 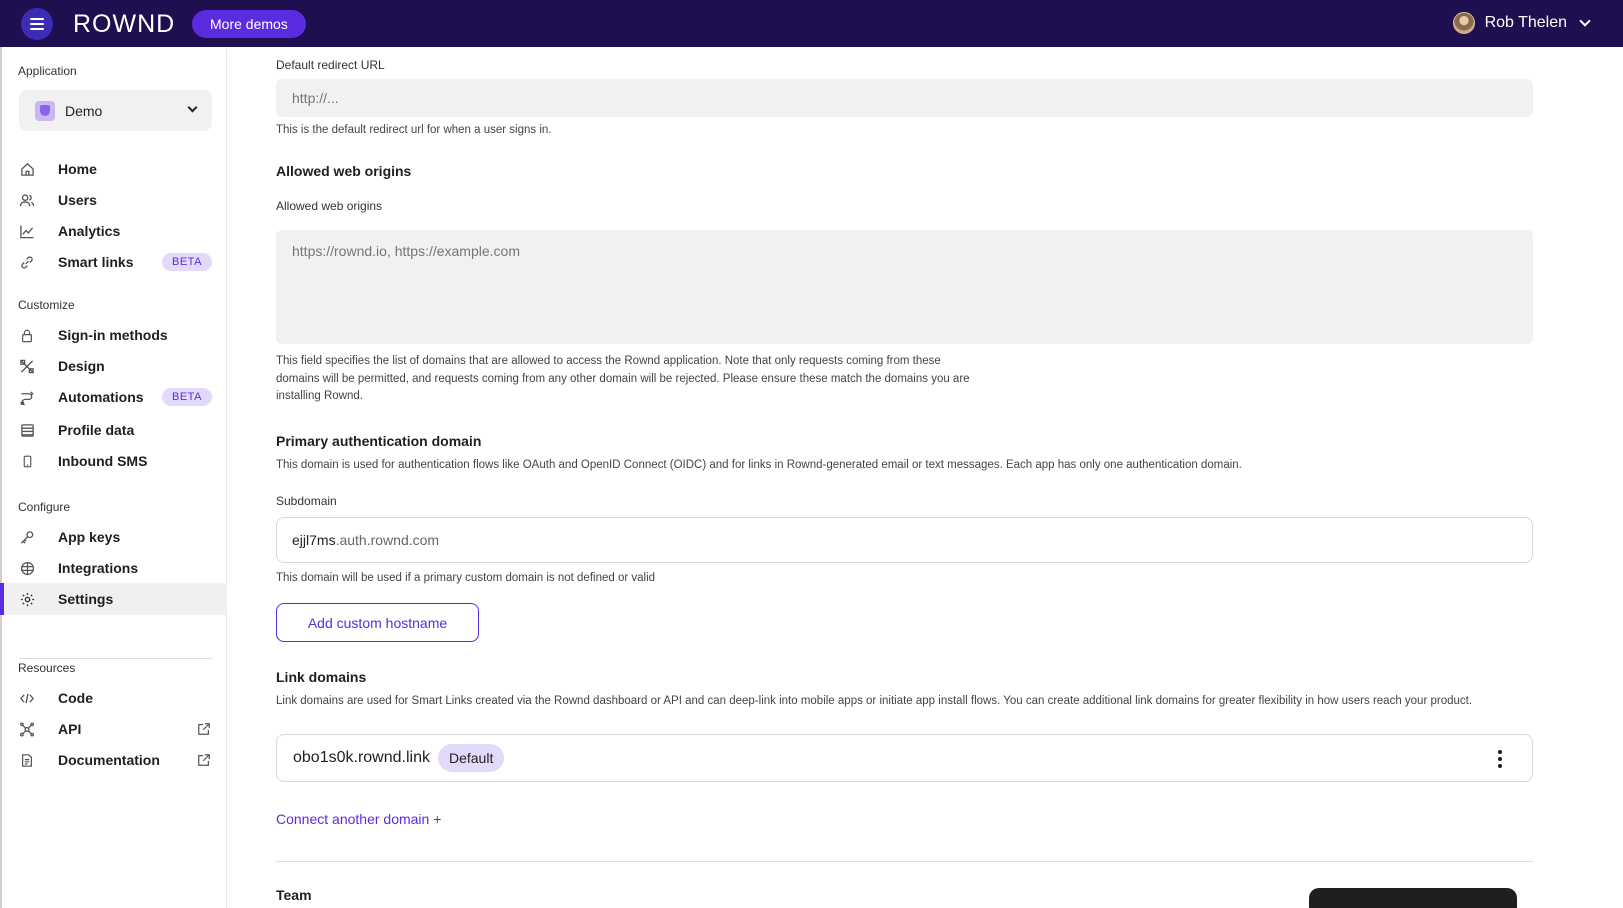 I want to click on top-bar: ROWND More demos Rob Thelen, so click(x=811, y=23).